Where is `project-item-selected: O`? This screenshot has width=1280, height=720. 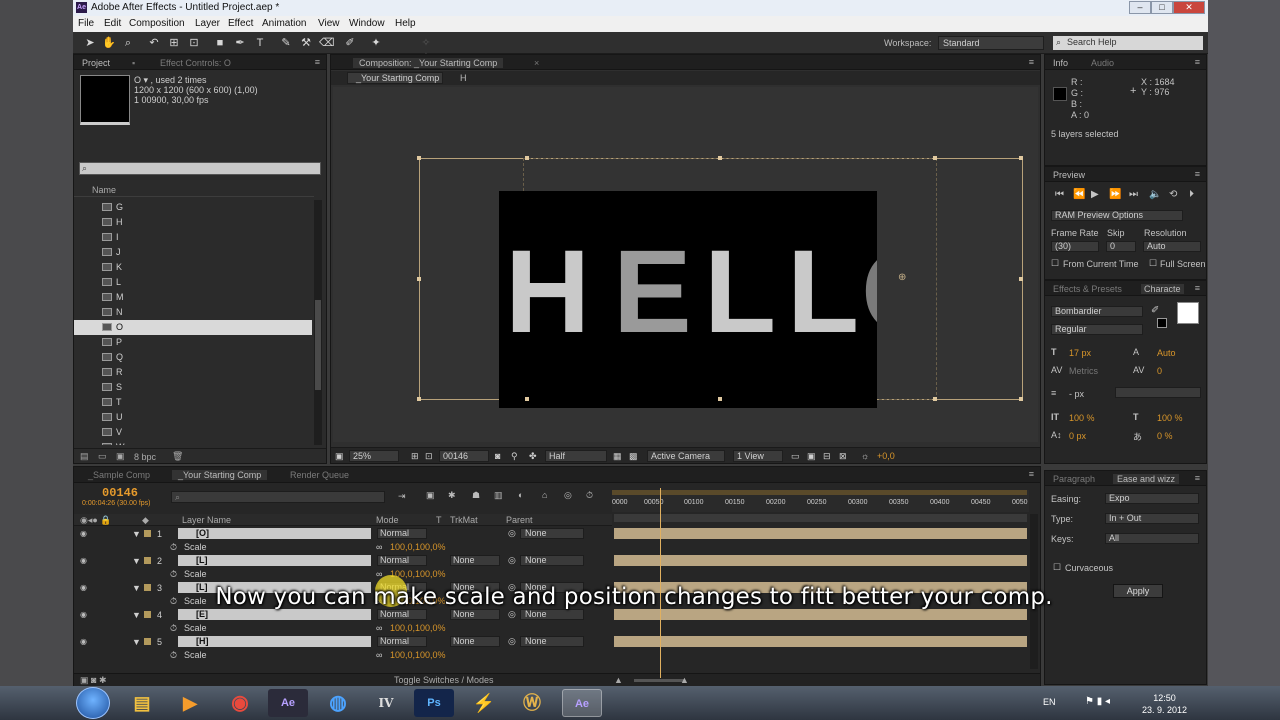
project-item-selected: O is located at coordinates (193, 327).